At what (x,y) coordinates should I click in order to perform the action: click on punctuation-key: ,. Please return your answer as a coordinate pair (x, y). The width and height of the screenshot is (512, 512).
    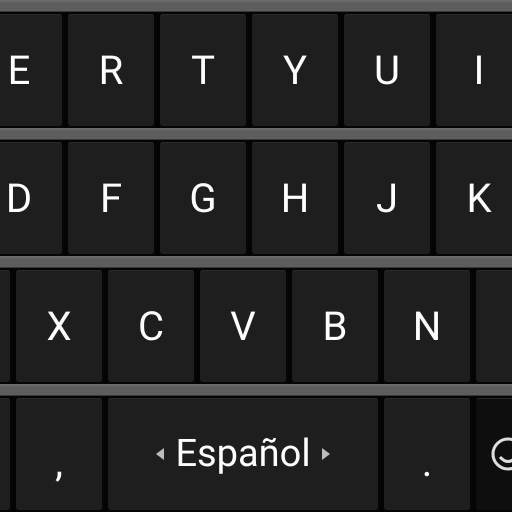
    Looking at the image, I should click on (59, 454).